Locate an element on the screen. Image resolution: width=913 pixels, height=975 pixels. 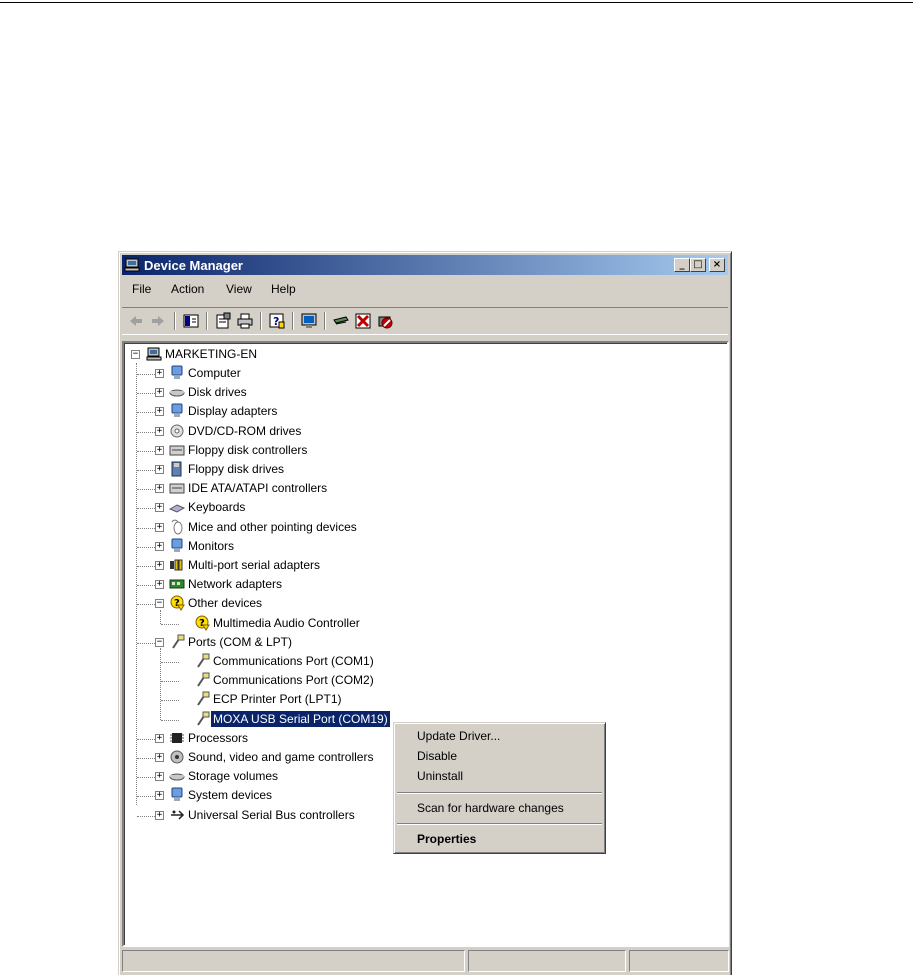
usb-icon is located at coordinates (177, 815).